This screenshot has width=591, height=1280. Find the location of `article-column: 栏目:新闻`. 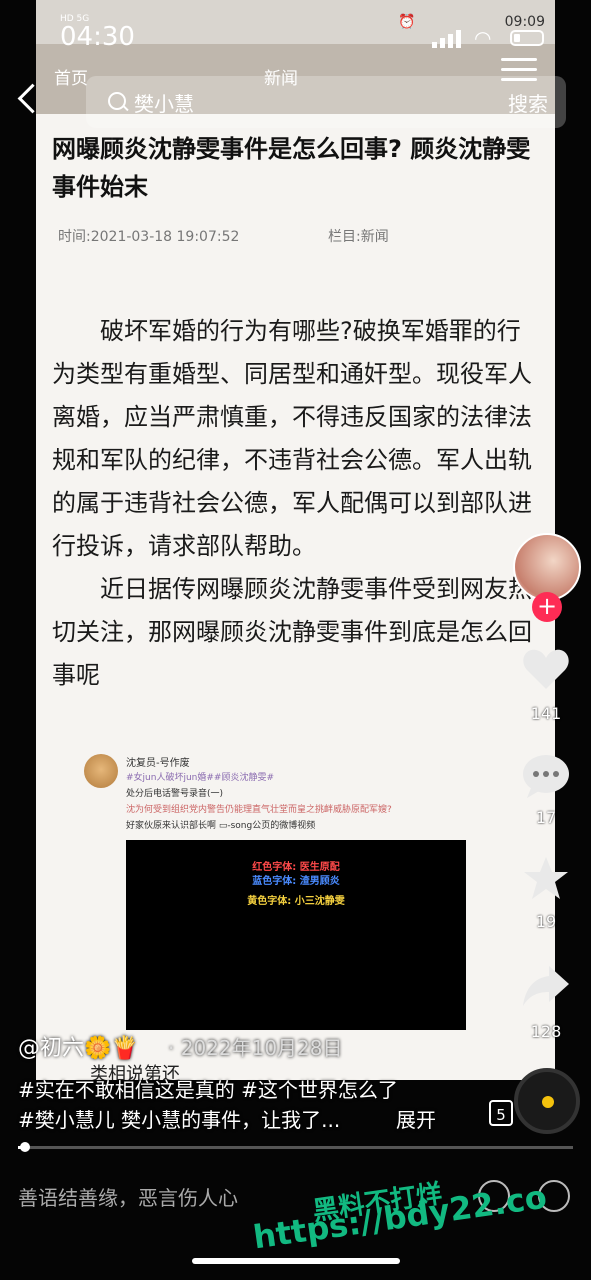

article-column: 栏目:新闻 is located at coordinates (358, 237).